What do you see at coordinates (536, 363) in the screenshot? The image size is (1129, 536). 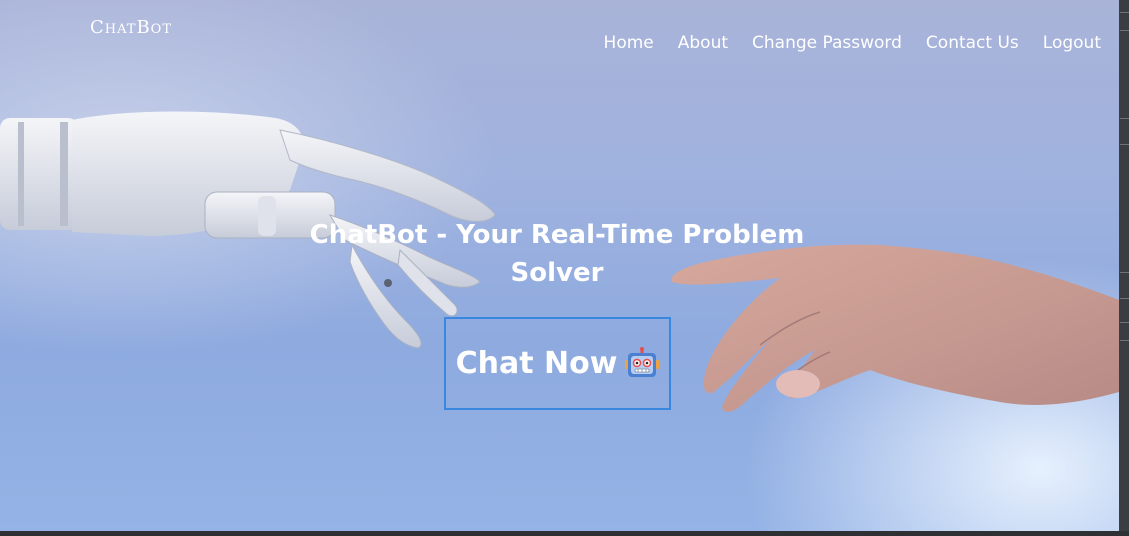 I see `chat-now-label: Chat Now` at bounding box center [536, 363].